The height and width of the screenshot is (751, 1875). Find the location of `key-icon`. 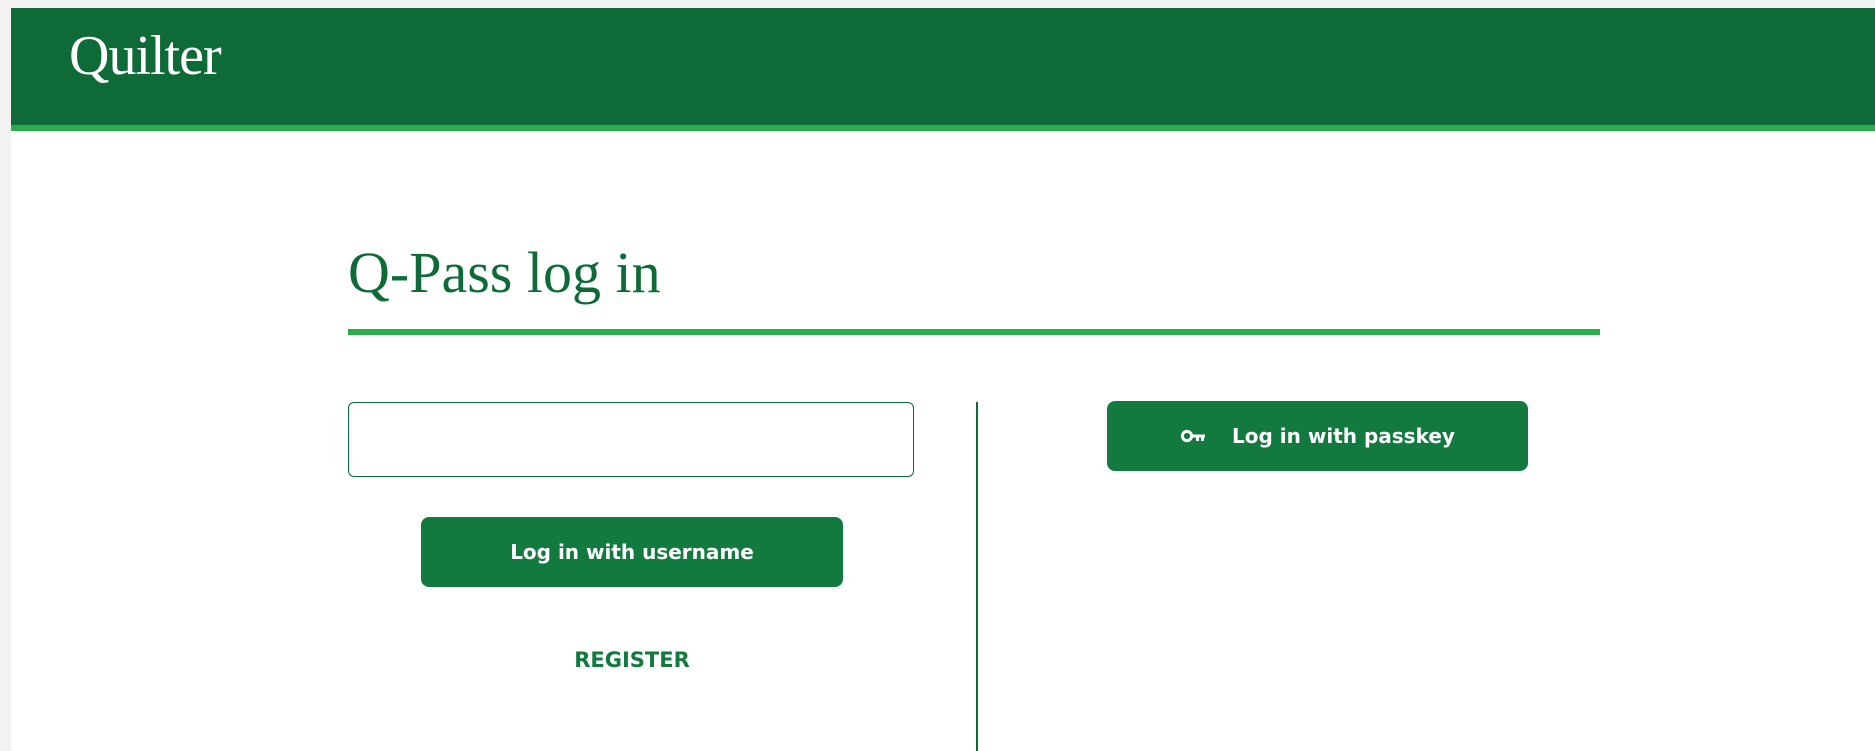

key-icon is located at coordinates (1193, 436).